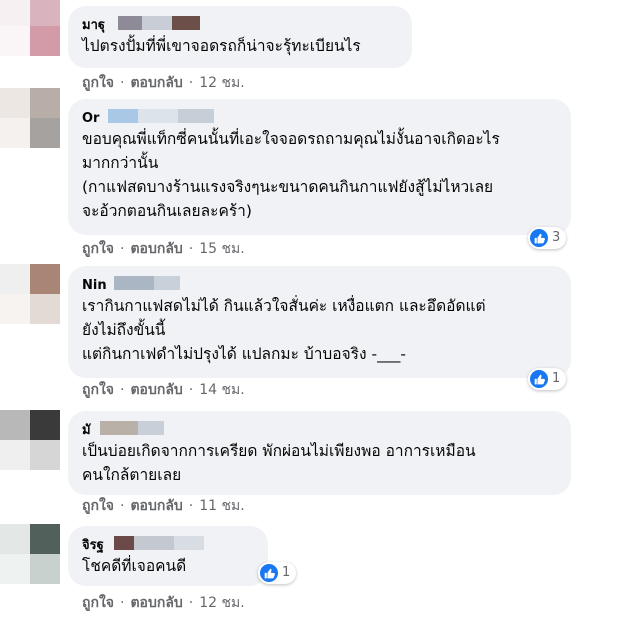 The image size is (620, 621). What do you see at coordinates (221, 390) in the screenshot?
I see `comment-timestamp: 14 ชม.` at bounding box center [221, 390].